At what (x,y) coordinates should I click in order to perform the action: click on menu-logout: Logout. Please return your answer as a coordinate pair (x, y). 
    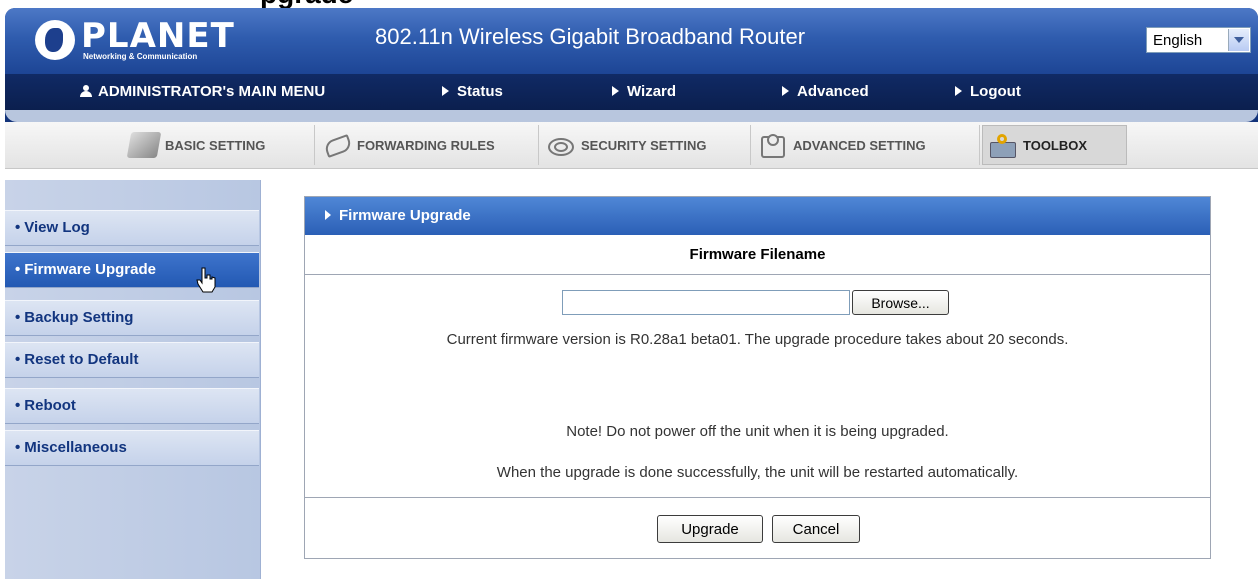
    Looking at the image, I should click on (988, 91).